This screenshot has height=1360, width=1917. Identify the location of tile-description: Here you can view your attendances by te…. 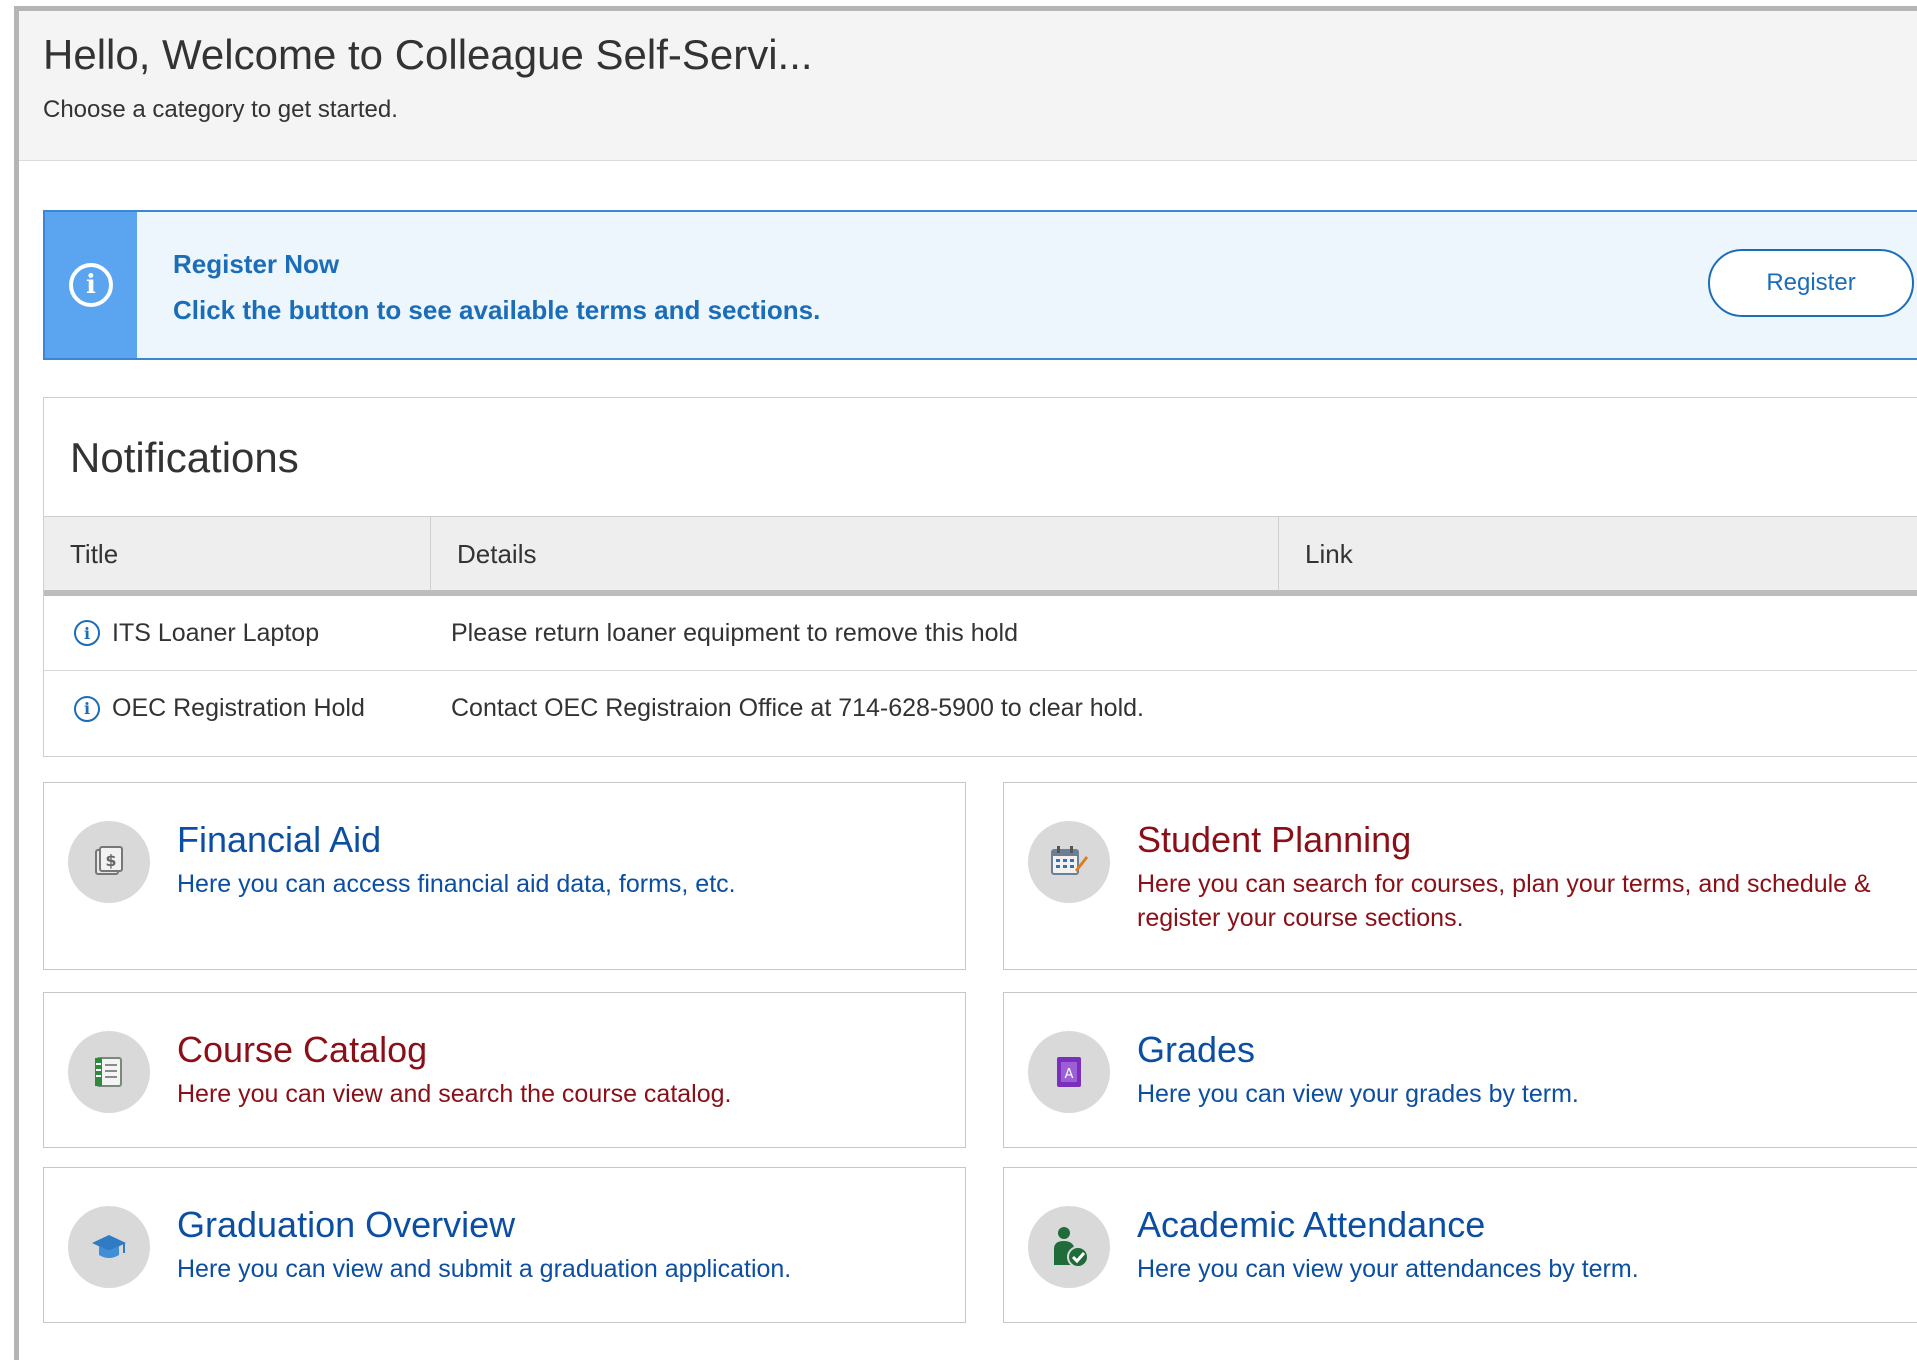
(1388, 1269).